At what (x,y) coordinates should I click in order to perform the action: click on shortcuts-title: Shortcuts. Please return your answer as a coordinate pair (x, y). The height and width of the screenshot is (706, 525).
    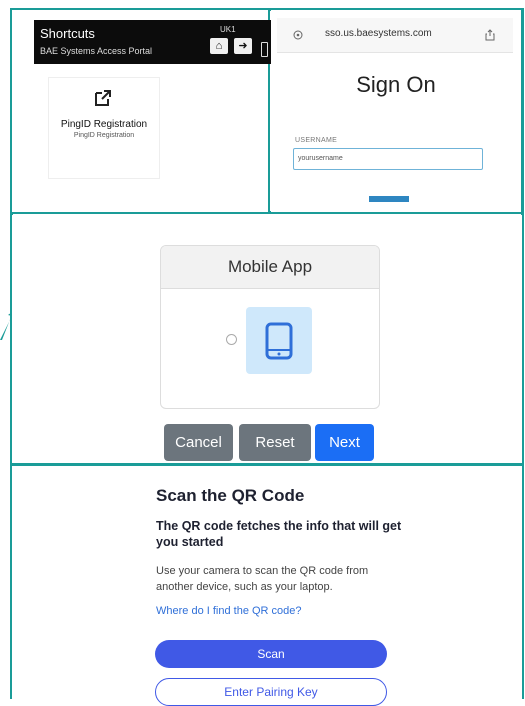
    Looking at the image, I should click on (67, 33).